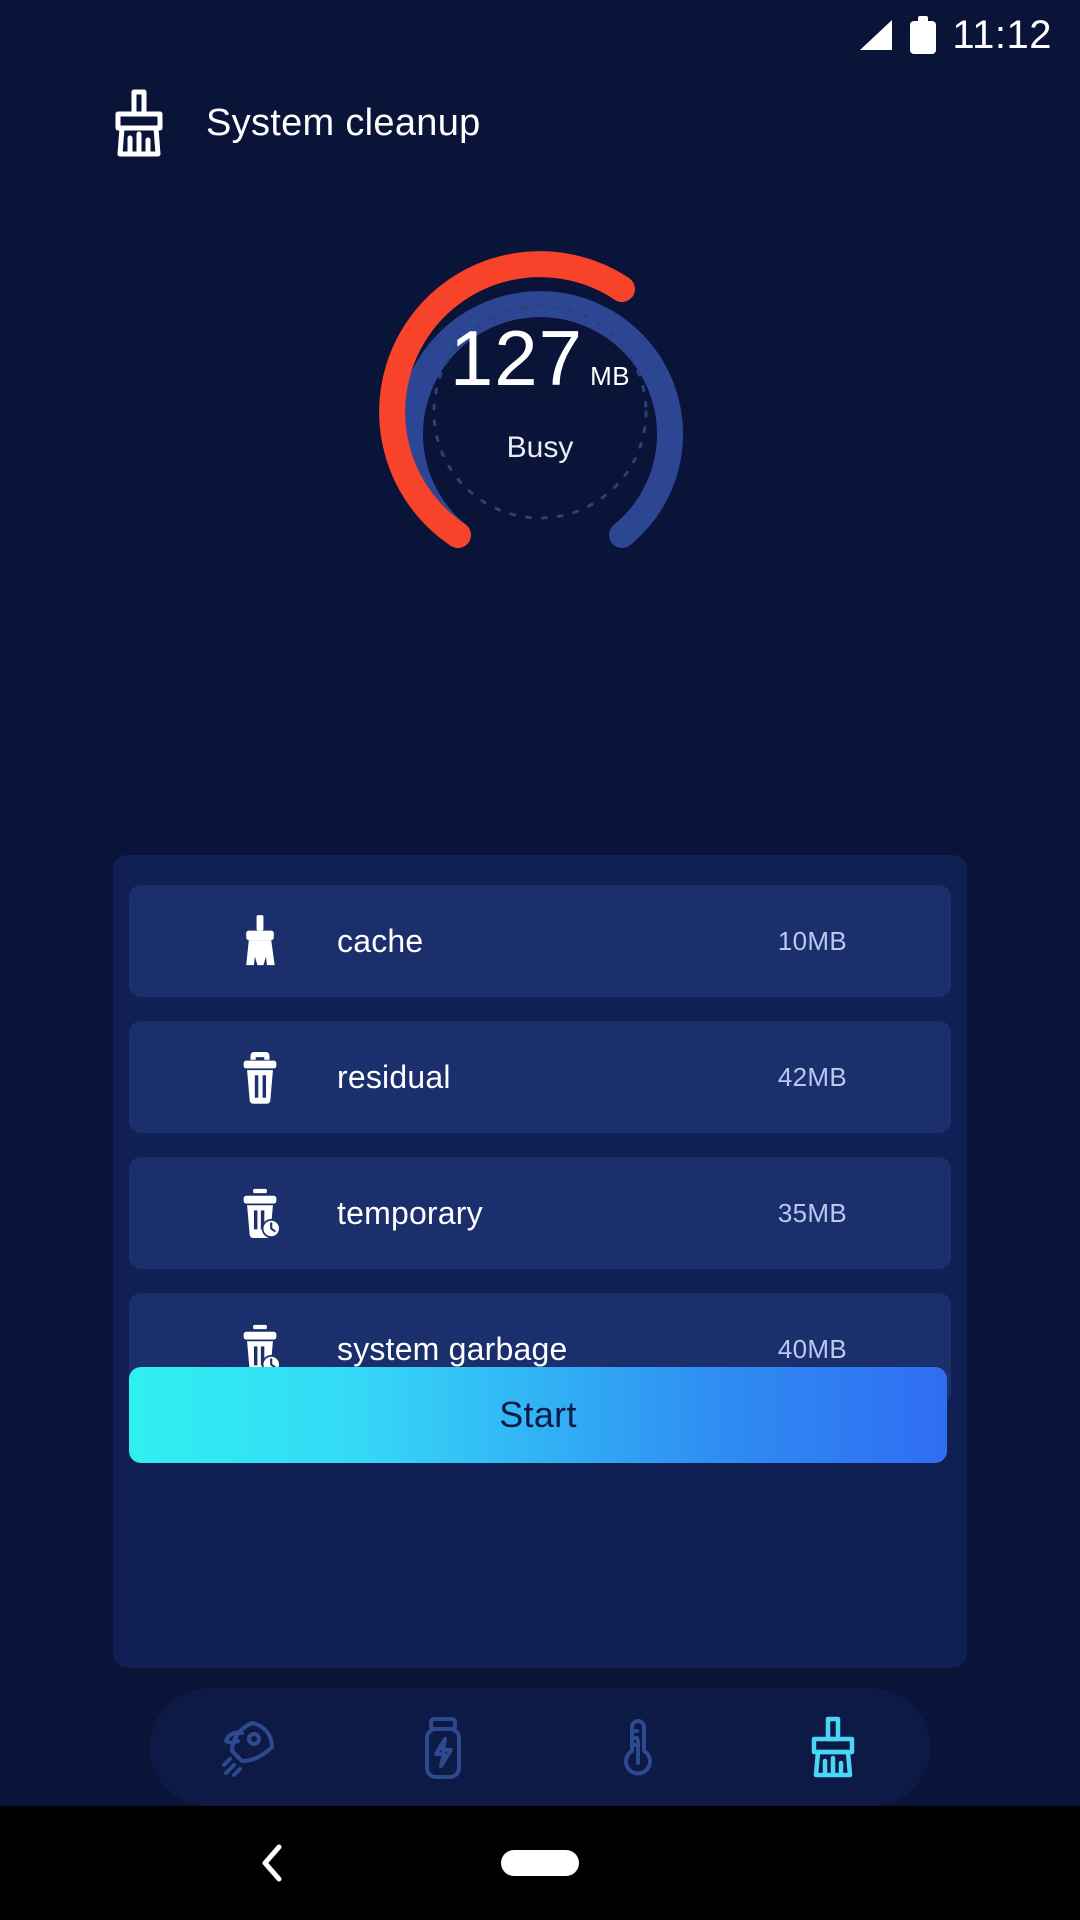  I want to click on nav-item-battery, so click(443, 1747).